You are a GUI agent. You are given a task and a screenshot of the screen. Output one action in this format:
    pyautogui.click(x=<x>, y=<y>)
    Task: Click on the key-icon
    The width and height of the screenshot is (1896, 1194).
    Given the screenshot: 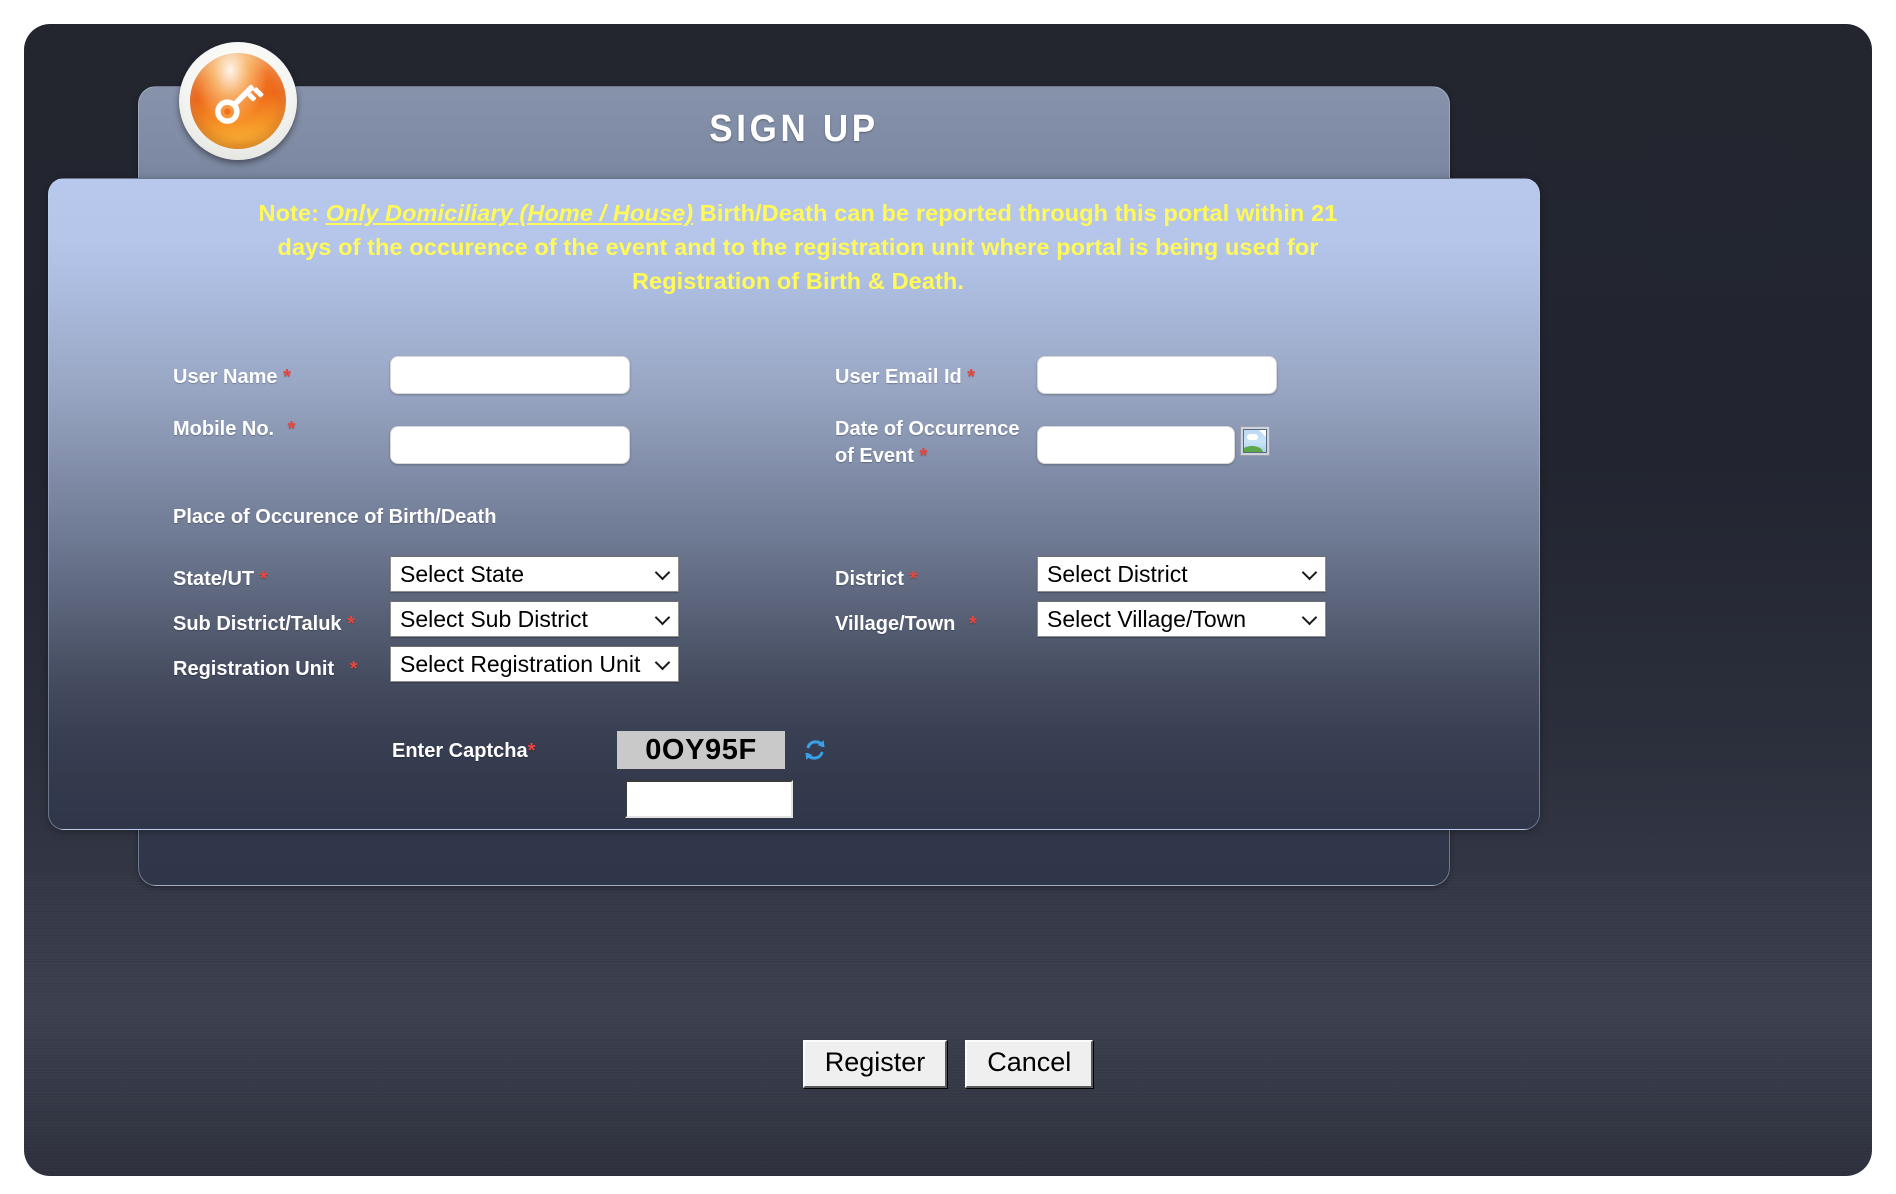 What is the action you would take?
    pyautogui.click(x=238, y=101)
    